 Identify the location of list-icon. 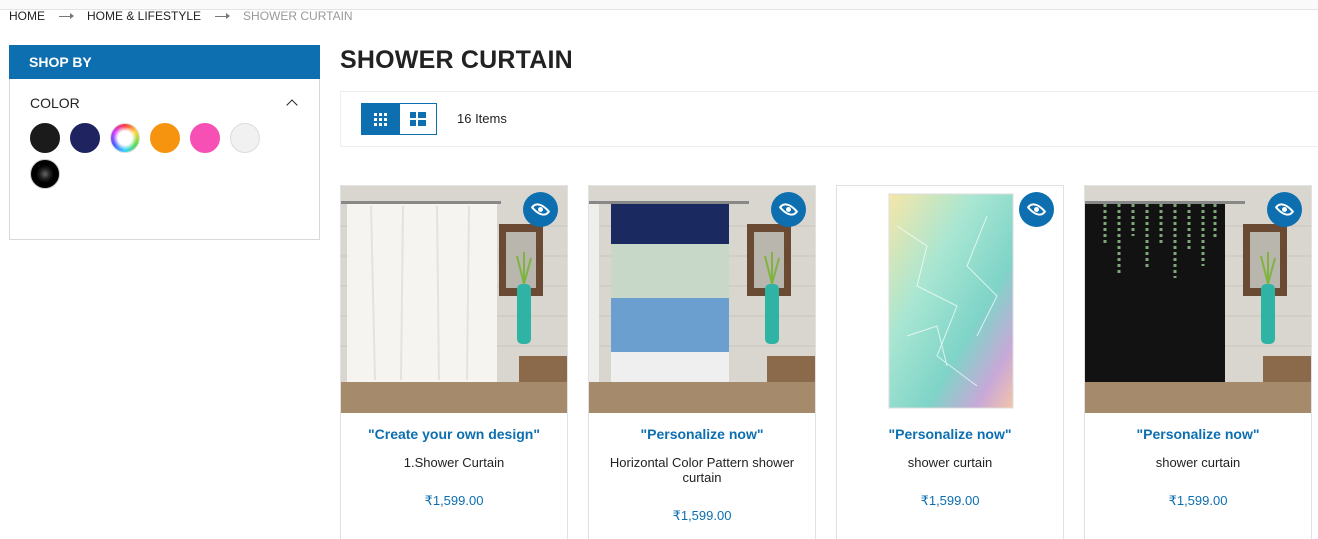
(418, 119).